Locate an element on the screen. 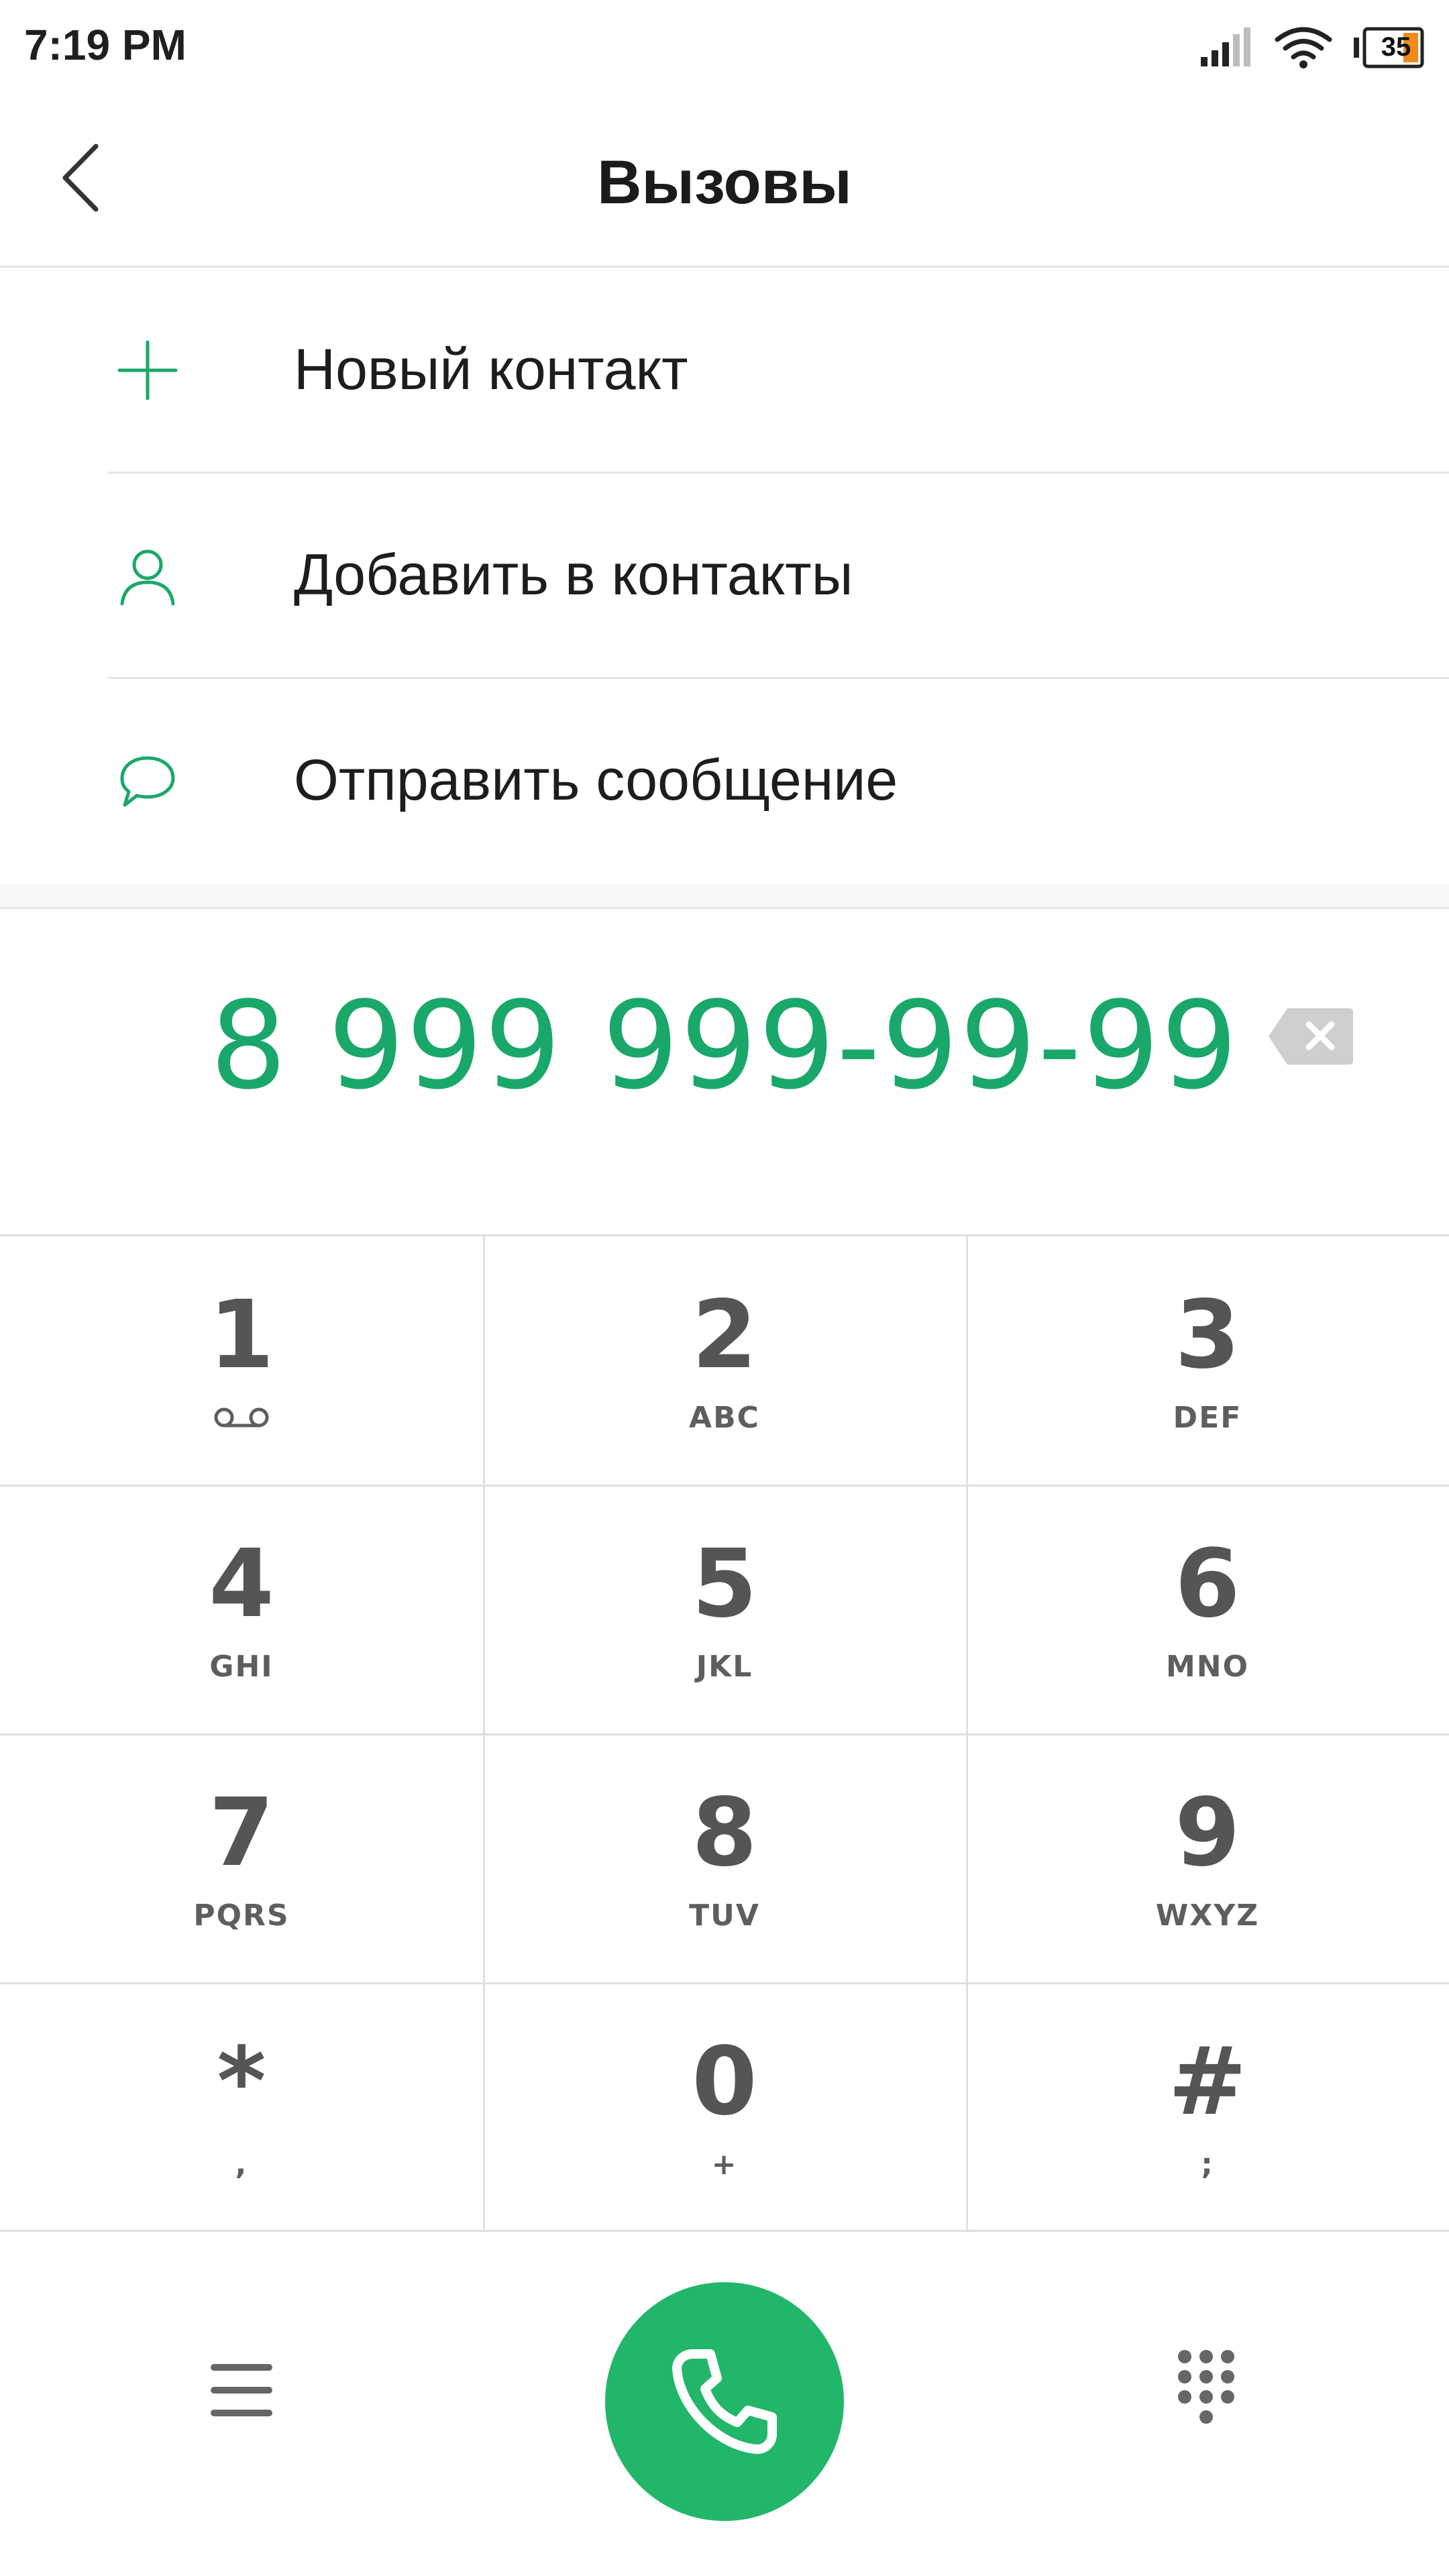  key-5: 5 JKL is located at coordinates (724, 1609).